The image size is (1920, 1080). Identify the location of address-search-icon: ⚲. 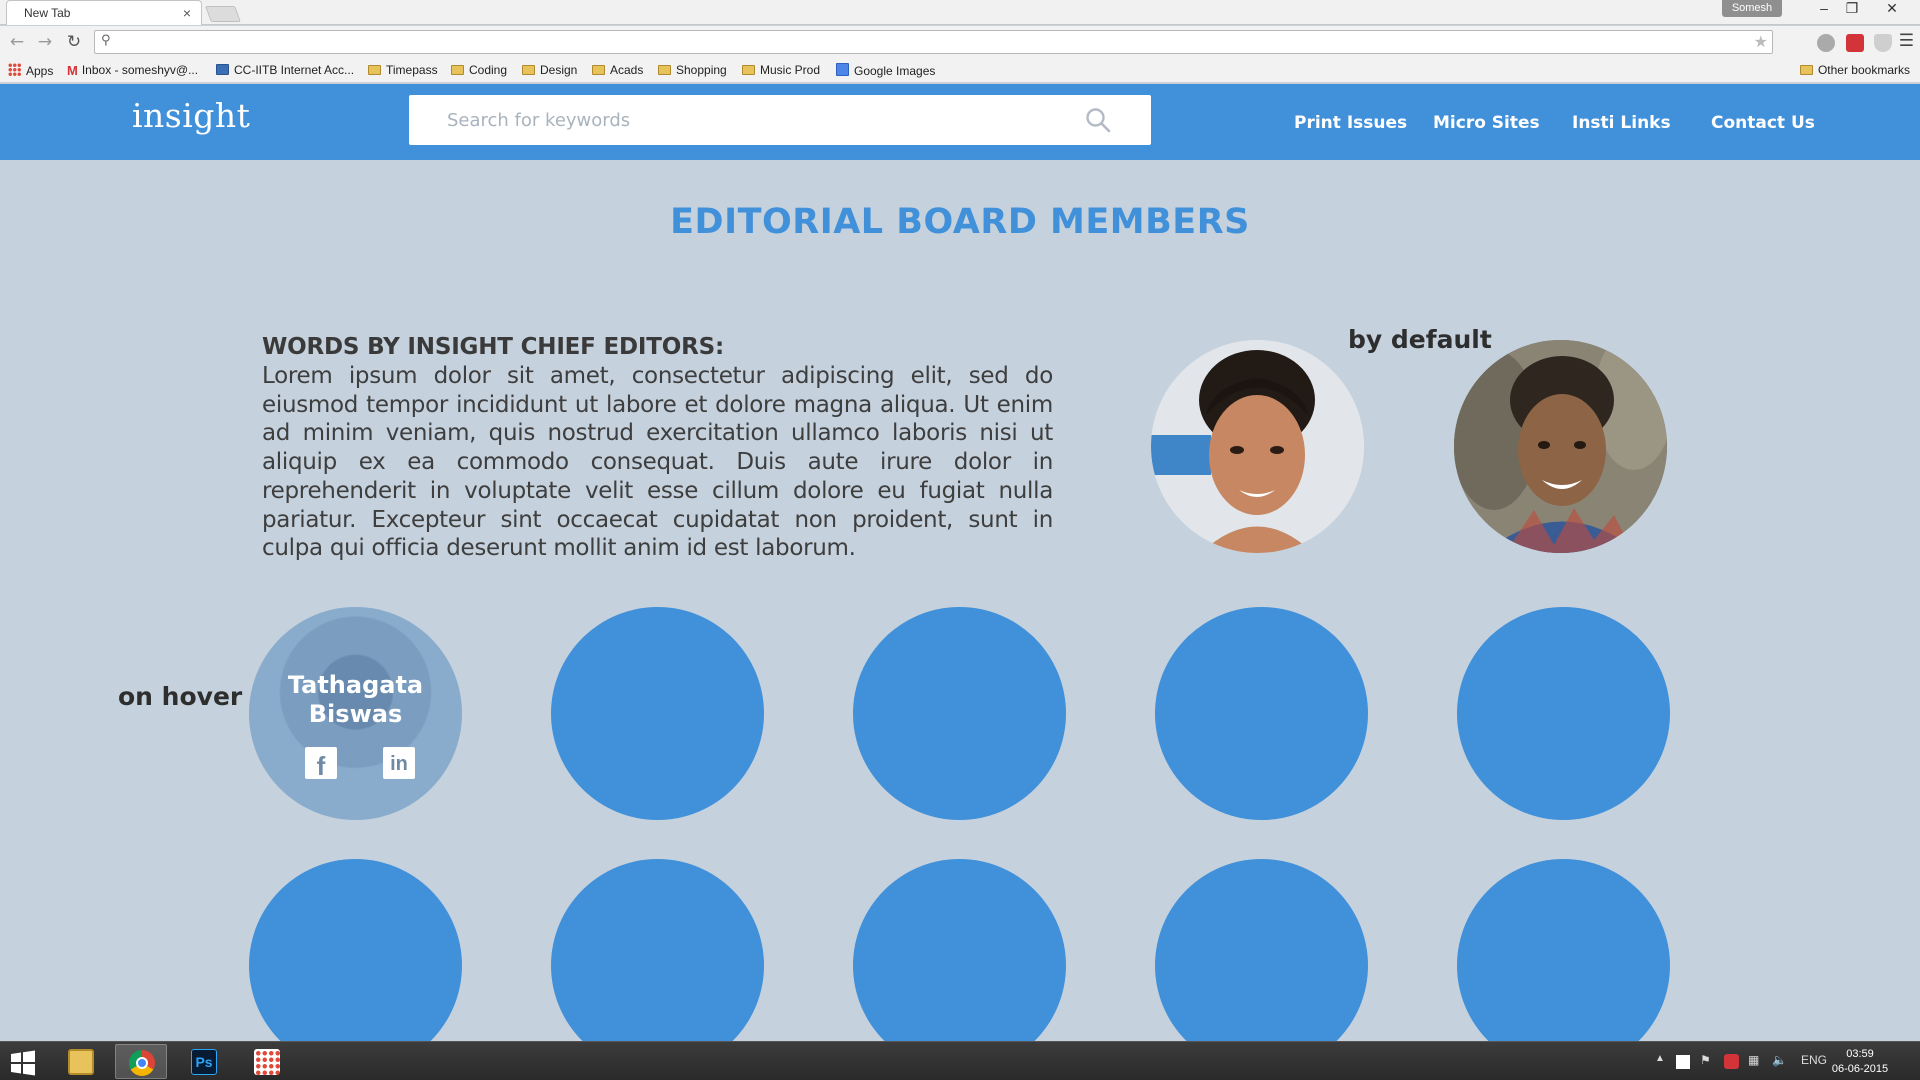
(106, 40).